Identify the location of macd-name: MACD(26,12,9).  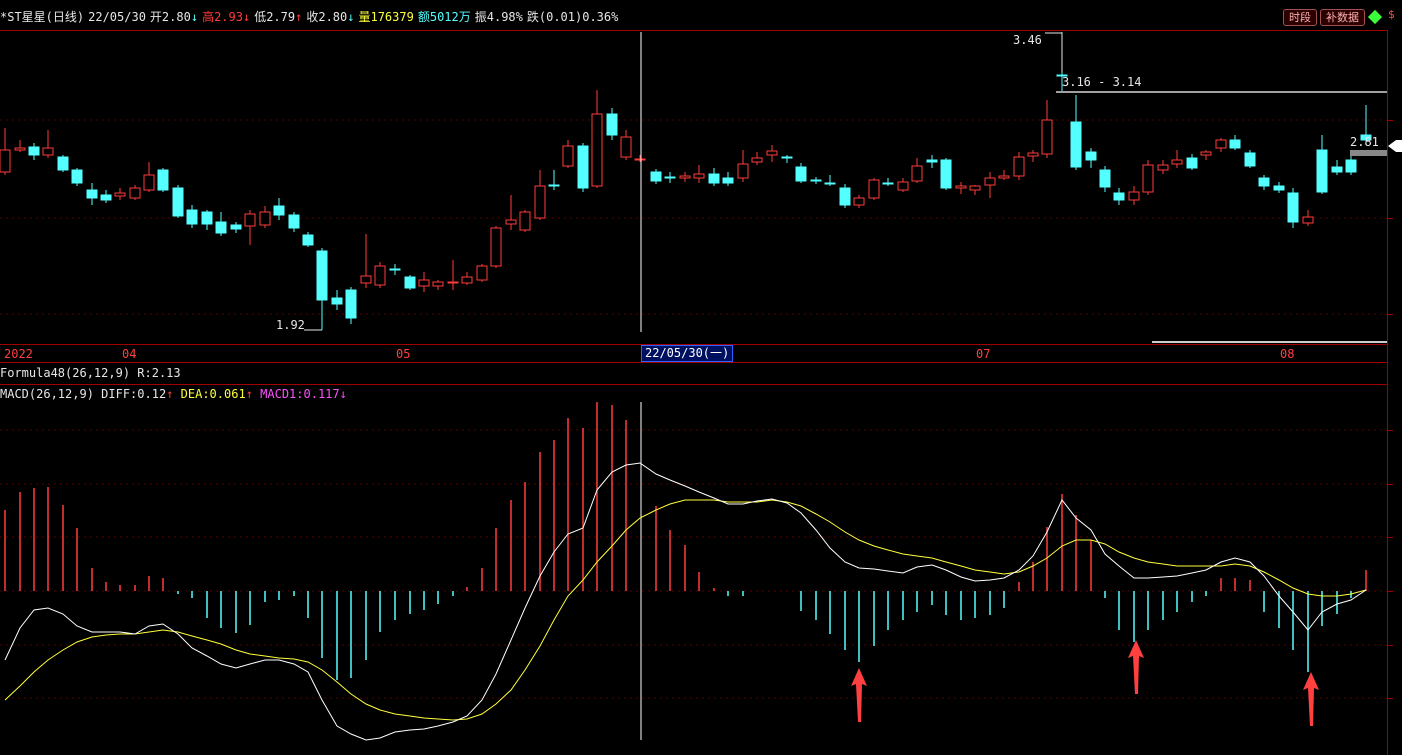
(47, 394).